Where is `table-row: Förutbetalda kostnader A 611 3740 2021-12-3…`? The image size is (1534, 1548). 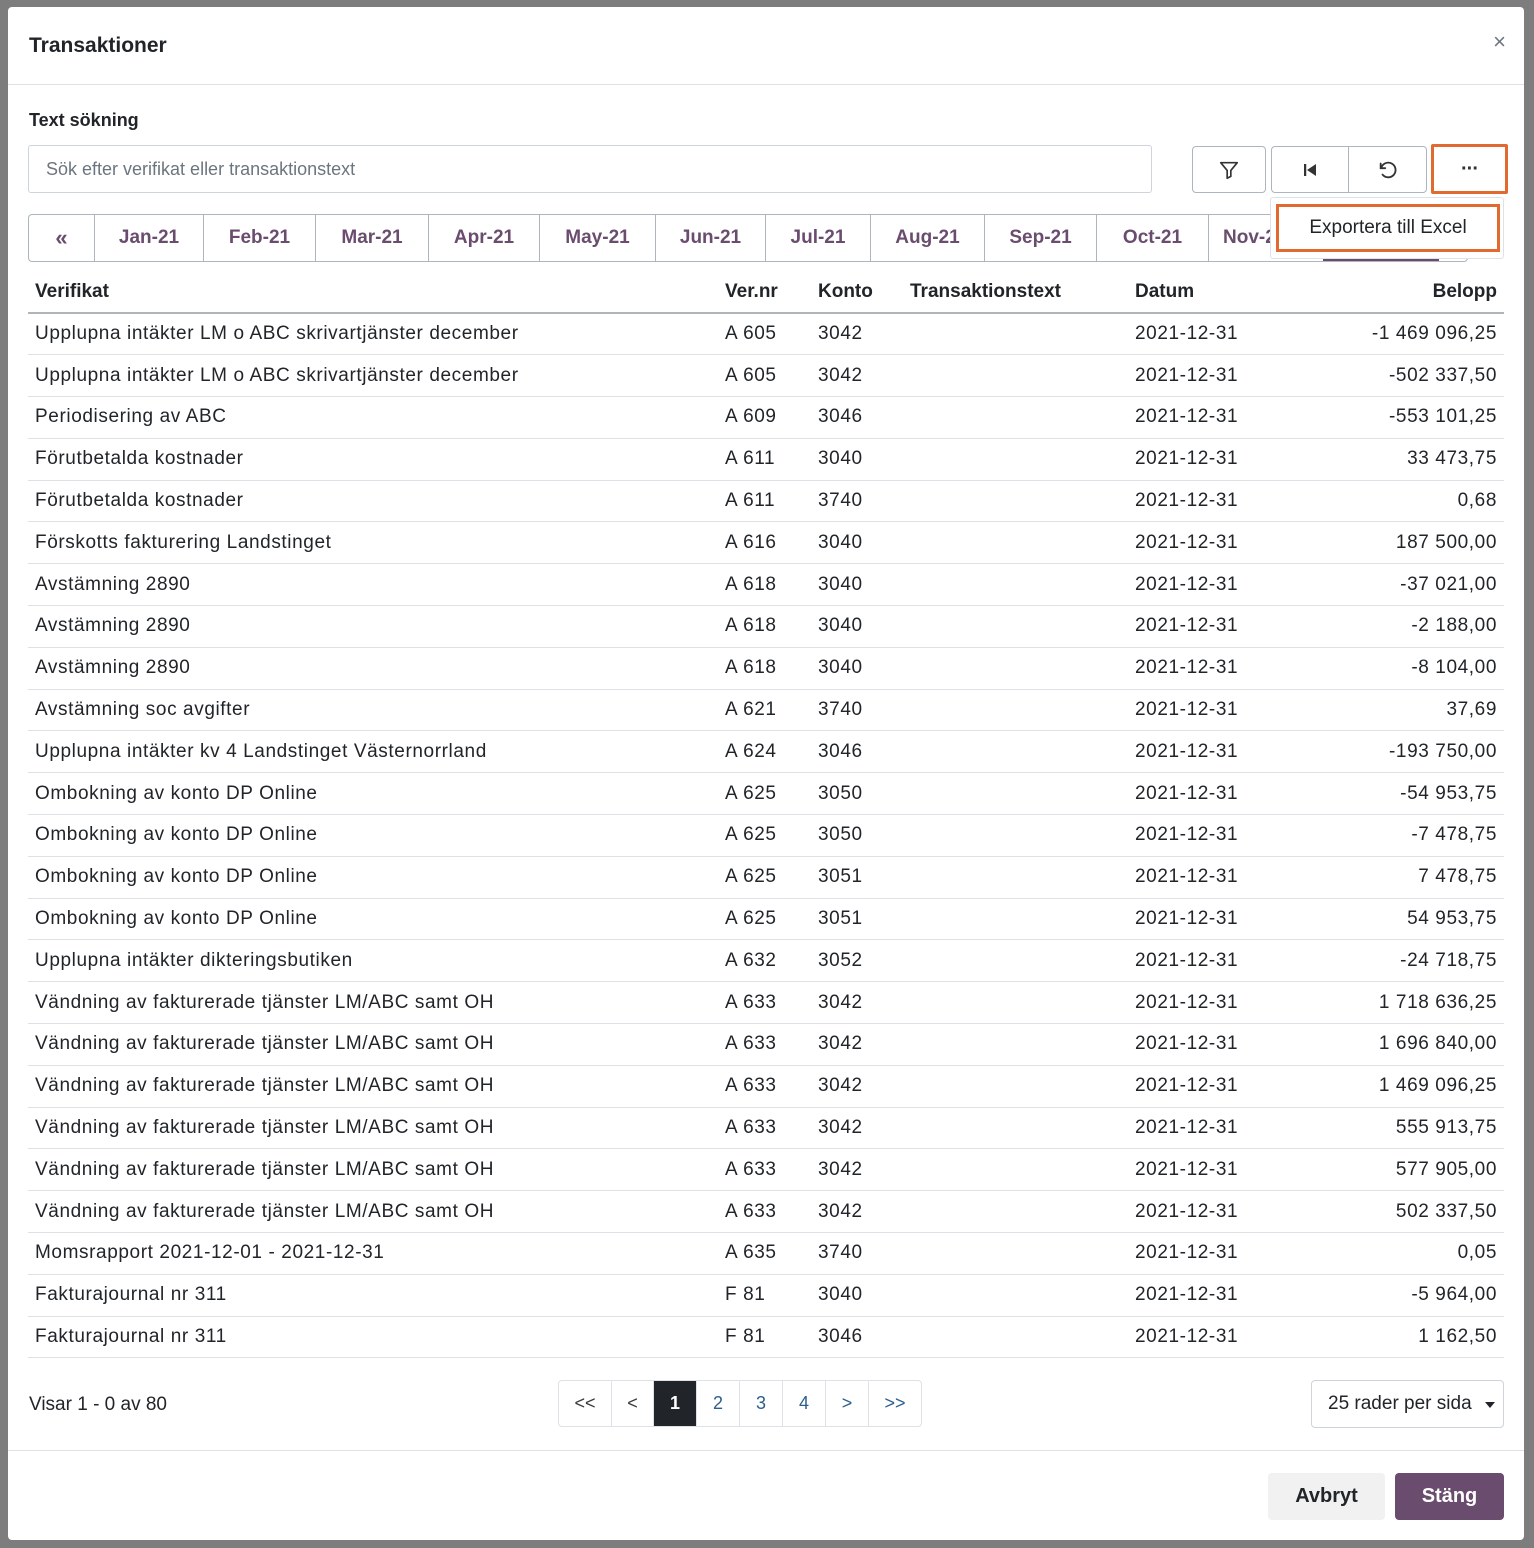 table-row: Förutbetalda kostnader A 611 3740 2021-12-3… is located at coordinates (766, 501).